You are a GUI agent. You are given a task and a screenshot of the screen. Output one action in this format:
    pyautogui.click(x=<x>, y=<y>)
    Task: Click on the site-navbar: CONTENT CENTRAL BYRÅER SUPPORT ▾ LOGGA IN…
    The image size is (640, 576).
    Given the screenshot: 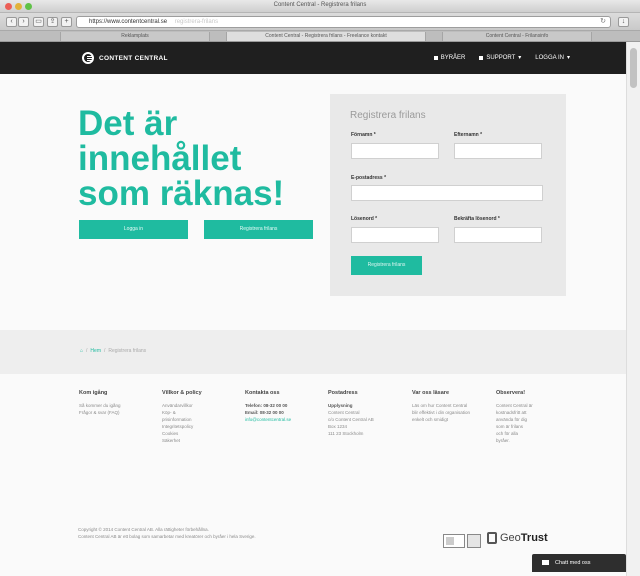 What is the action you would take?
    pyautogui.click(x=320, y=58)
    